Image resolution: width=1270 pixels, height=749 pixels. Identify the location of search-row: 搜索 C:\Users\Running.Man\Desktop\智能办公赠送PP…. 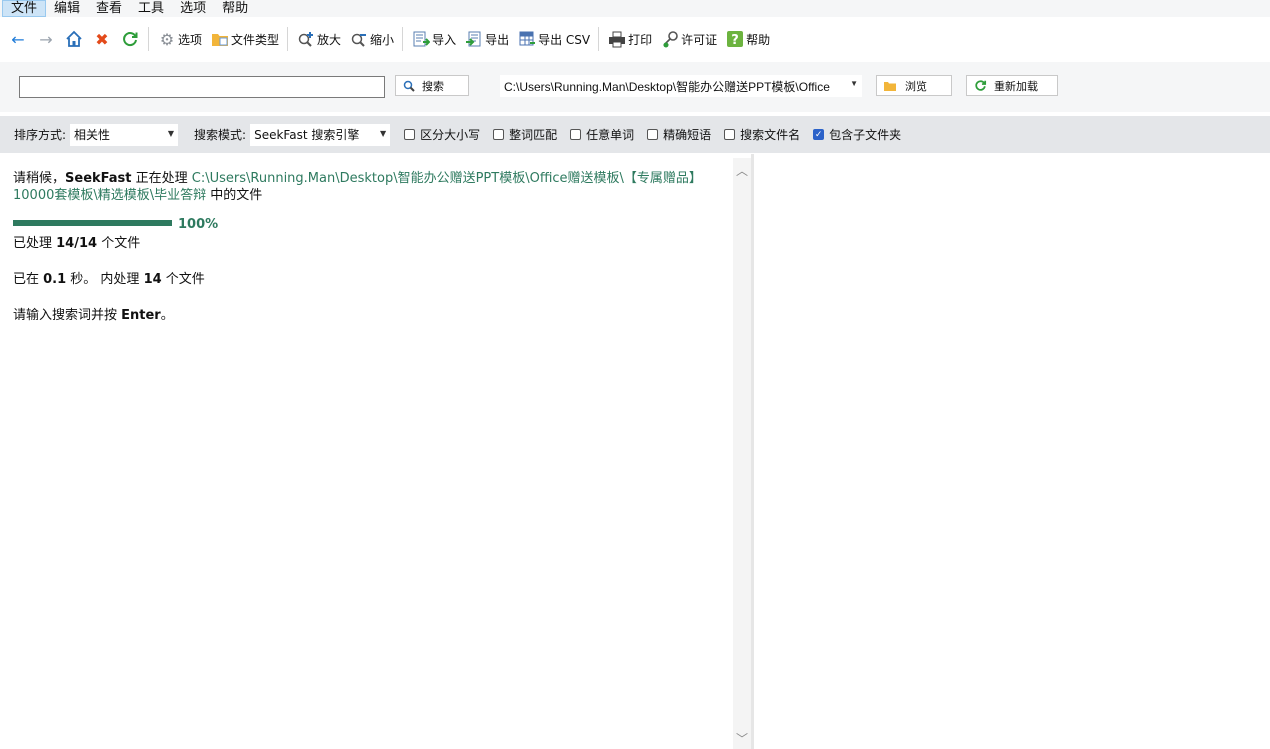
(635, 87).